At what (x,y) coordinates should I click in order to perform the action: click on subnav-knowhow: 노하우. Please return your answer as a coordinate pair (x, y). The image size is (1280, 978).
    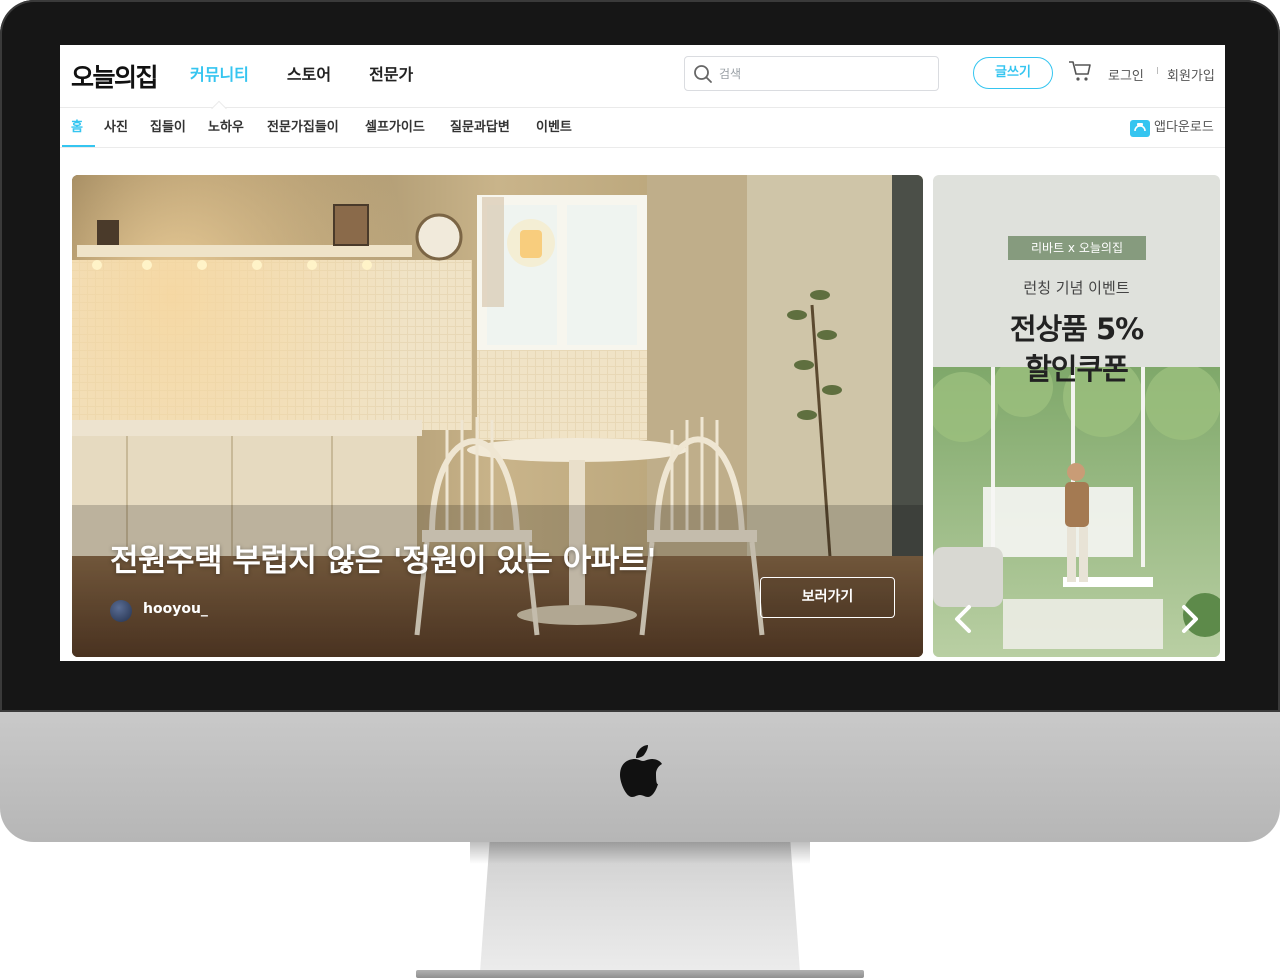
    Looking at the image, I should click on (226, 128).